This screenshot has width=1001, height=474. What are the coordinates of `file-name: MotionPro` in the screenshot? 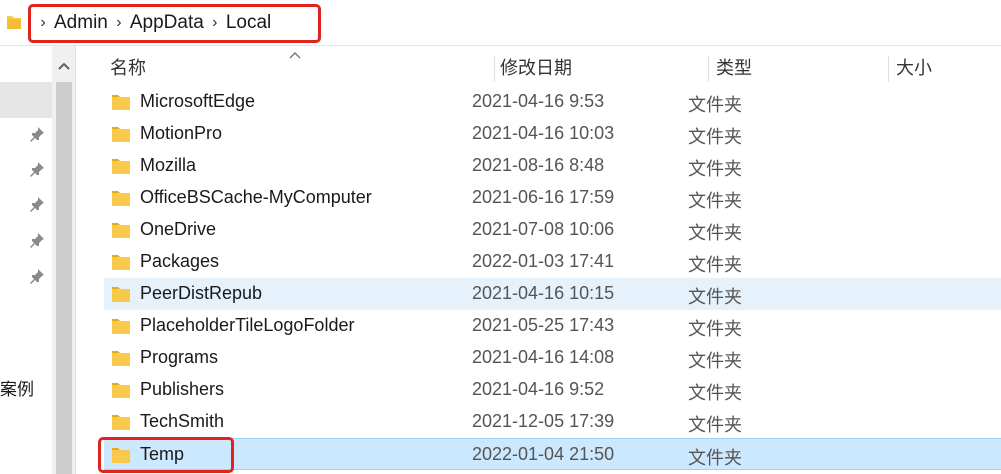 It's located at (181, 133).